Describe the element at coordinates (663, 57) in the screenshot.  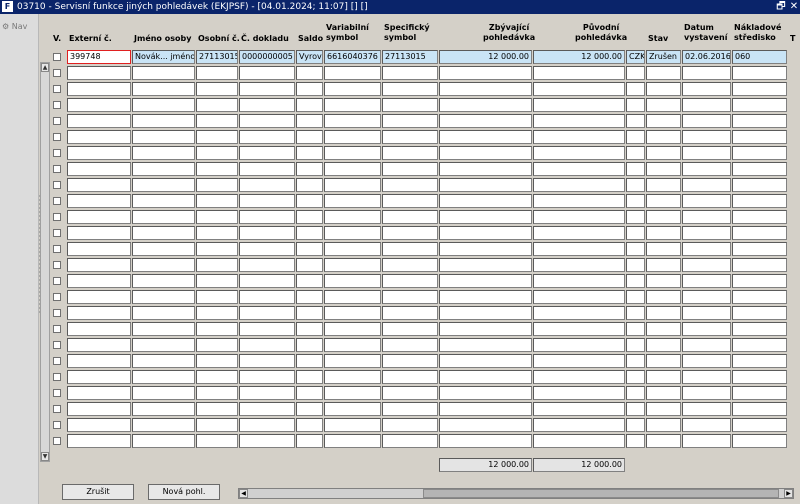
I see `cell-stav: Zrušen` at that location.